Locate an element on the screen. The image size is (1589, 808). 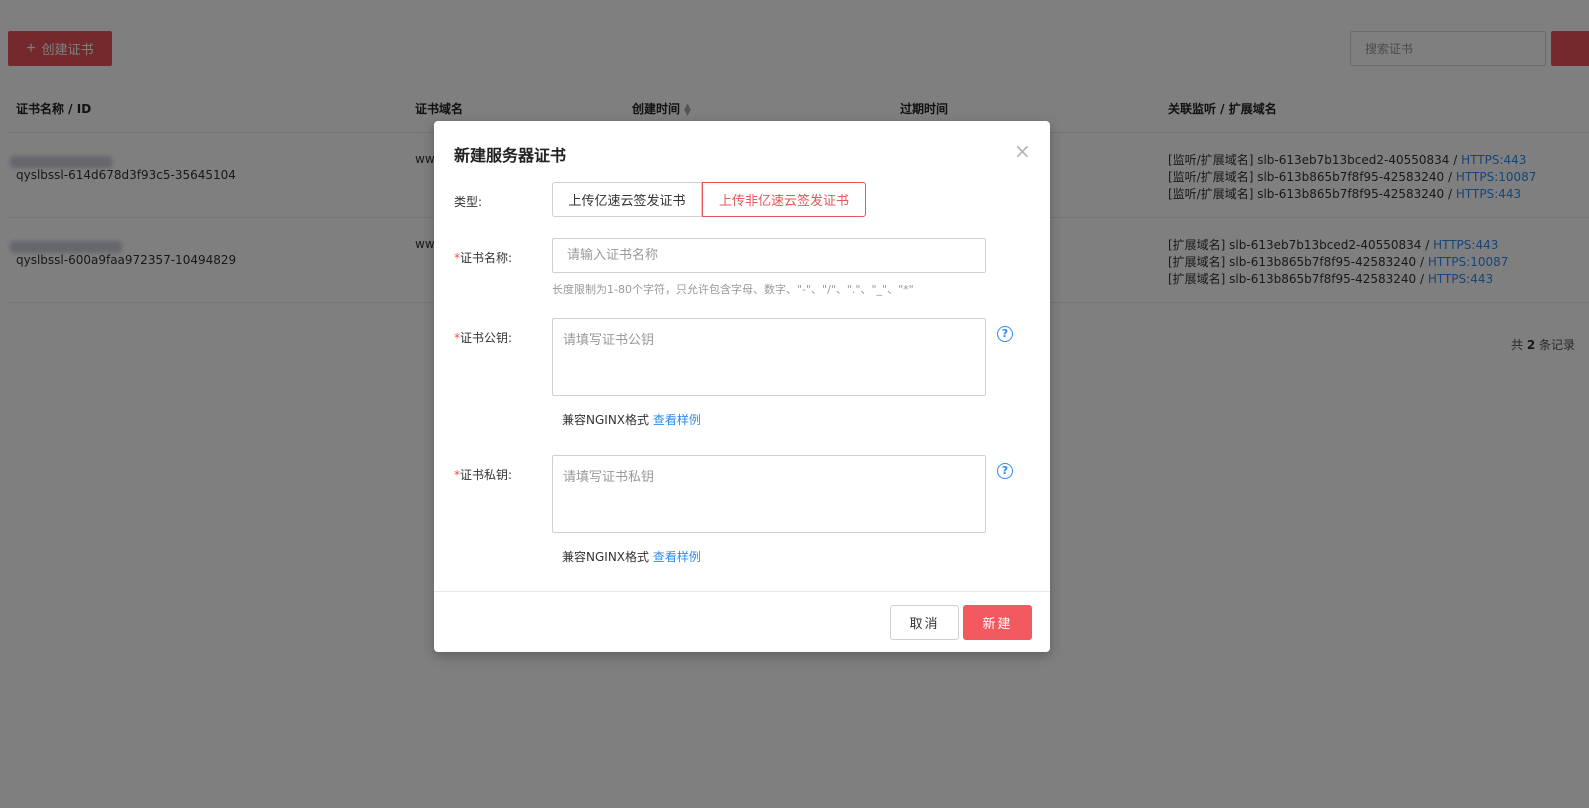
private-key-textarea is located at coordinates (769, 494).